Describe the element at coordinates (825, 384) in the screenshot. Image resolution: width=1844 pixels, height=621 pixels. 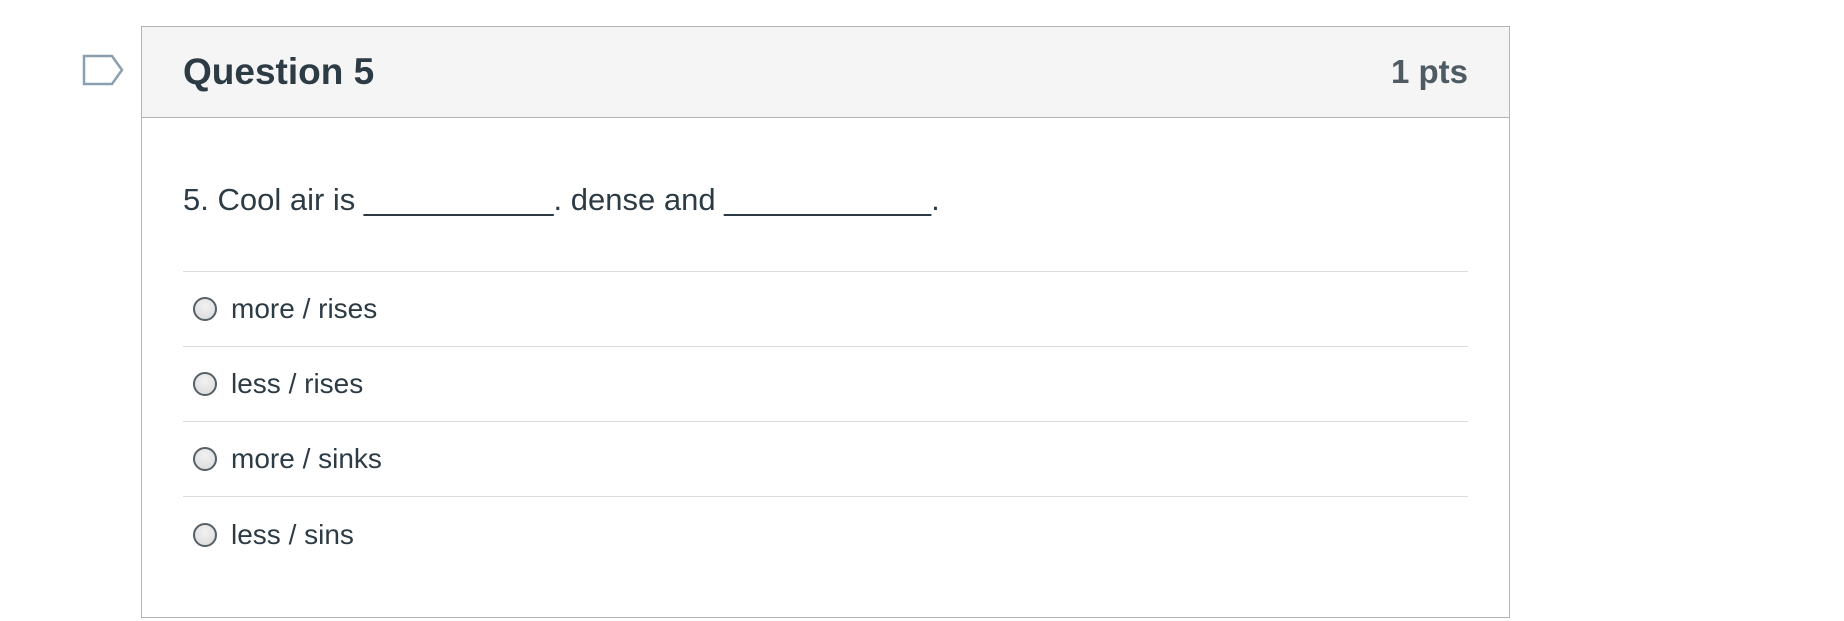
I see `answer-option: less / rises` at that location.